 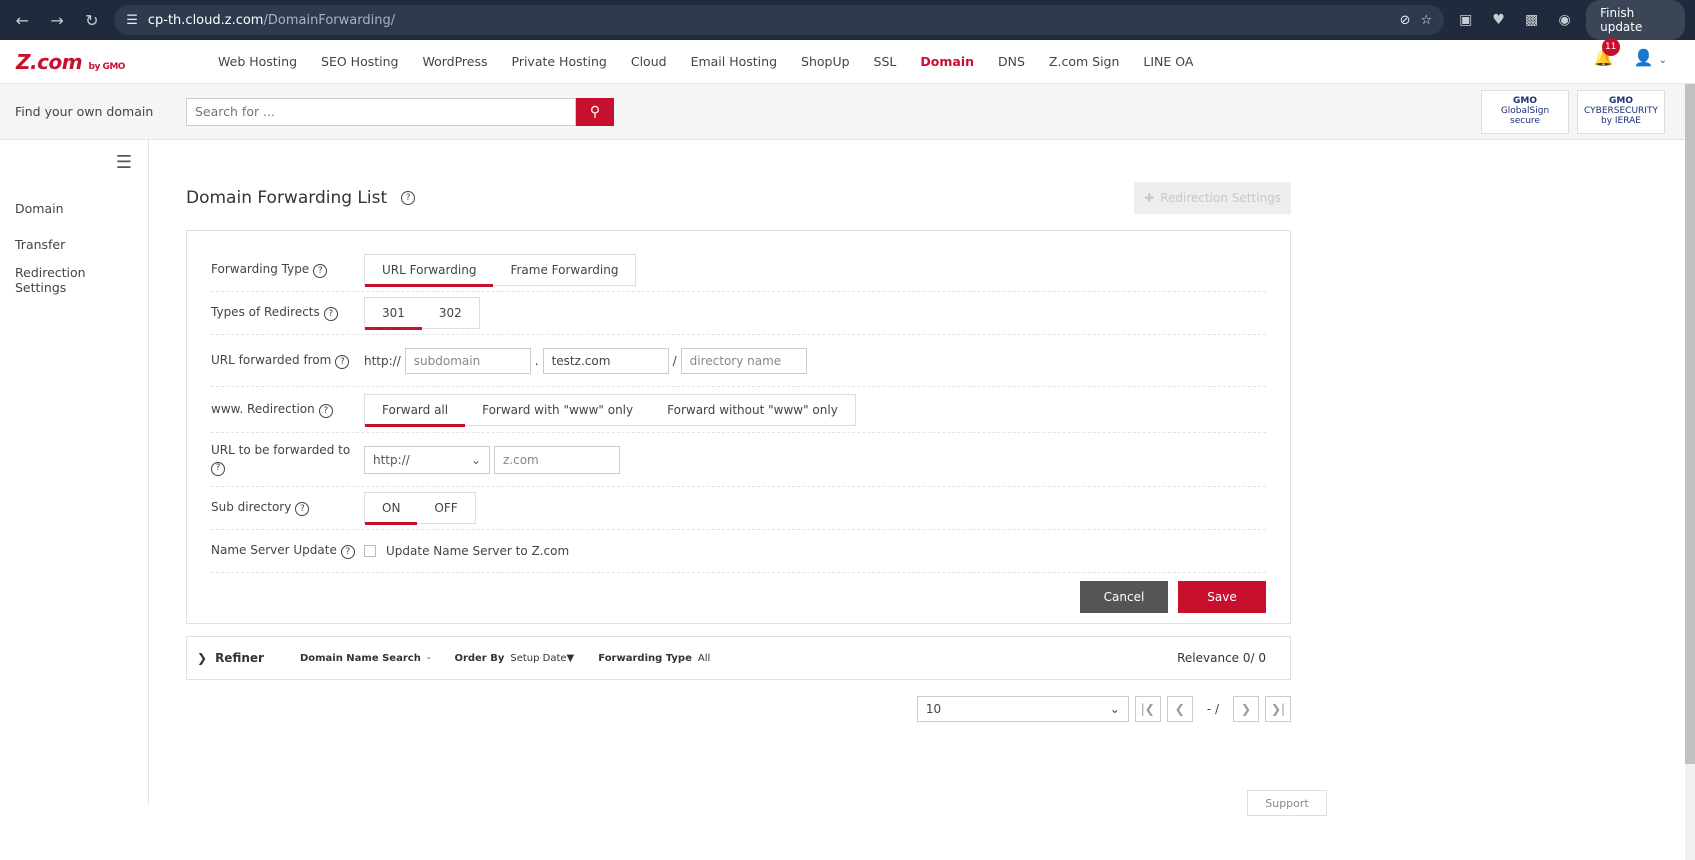 I want to click on refiner-domain-search-value: -, so click(x=428, y=658).